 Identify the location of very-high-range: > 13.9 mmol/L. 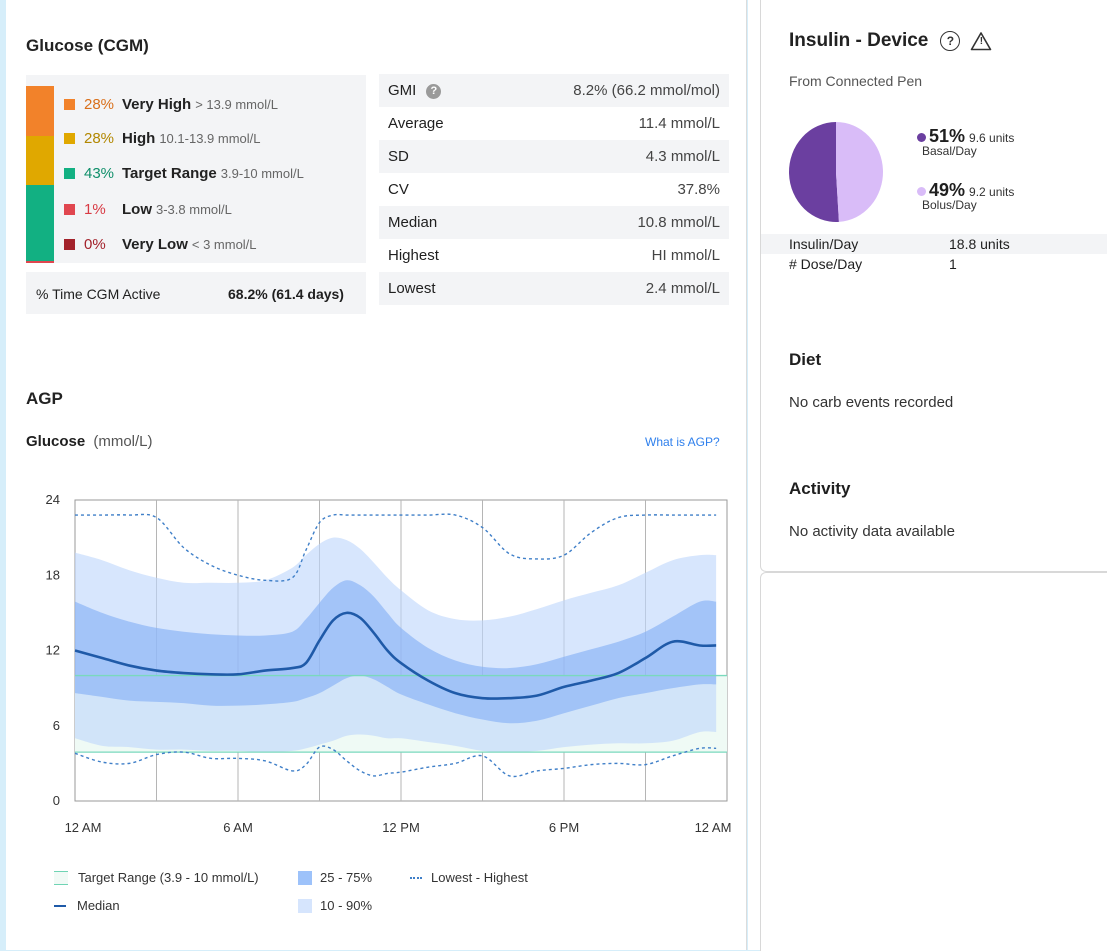
(236, 104).